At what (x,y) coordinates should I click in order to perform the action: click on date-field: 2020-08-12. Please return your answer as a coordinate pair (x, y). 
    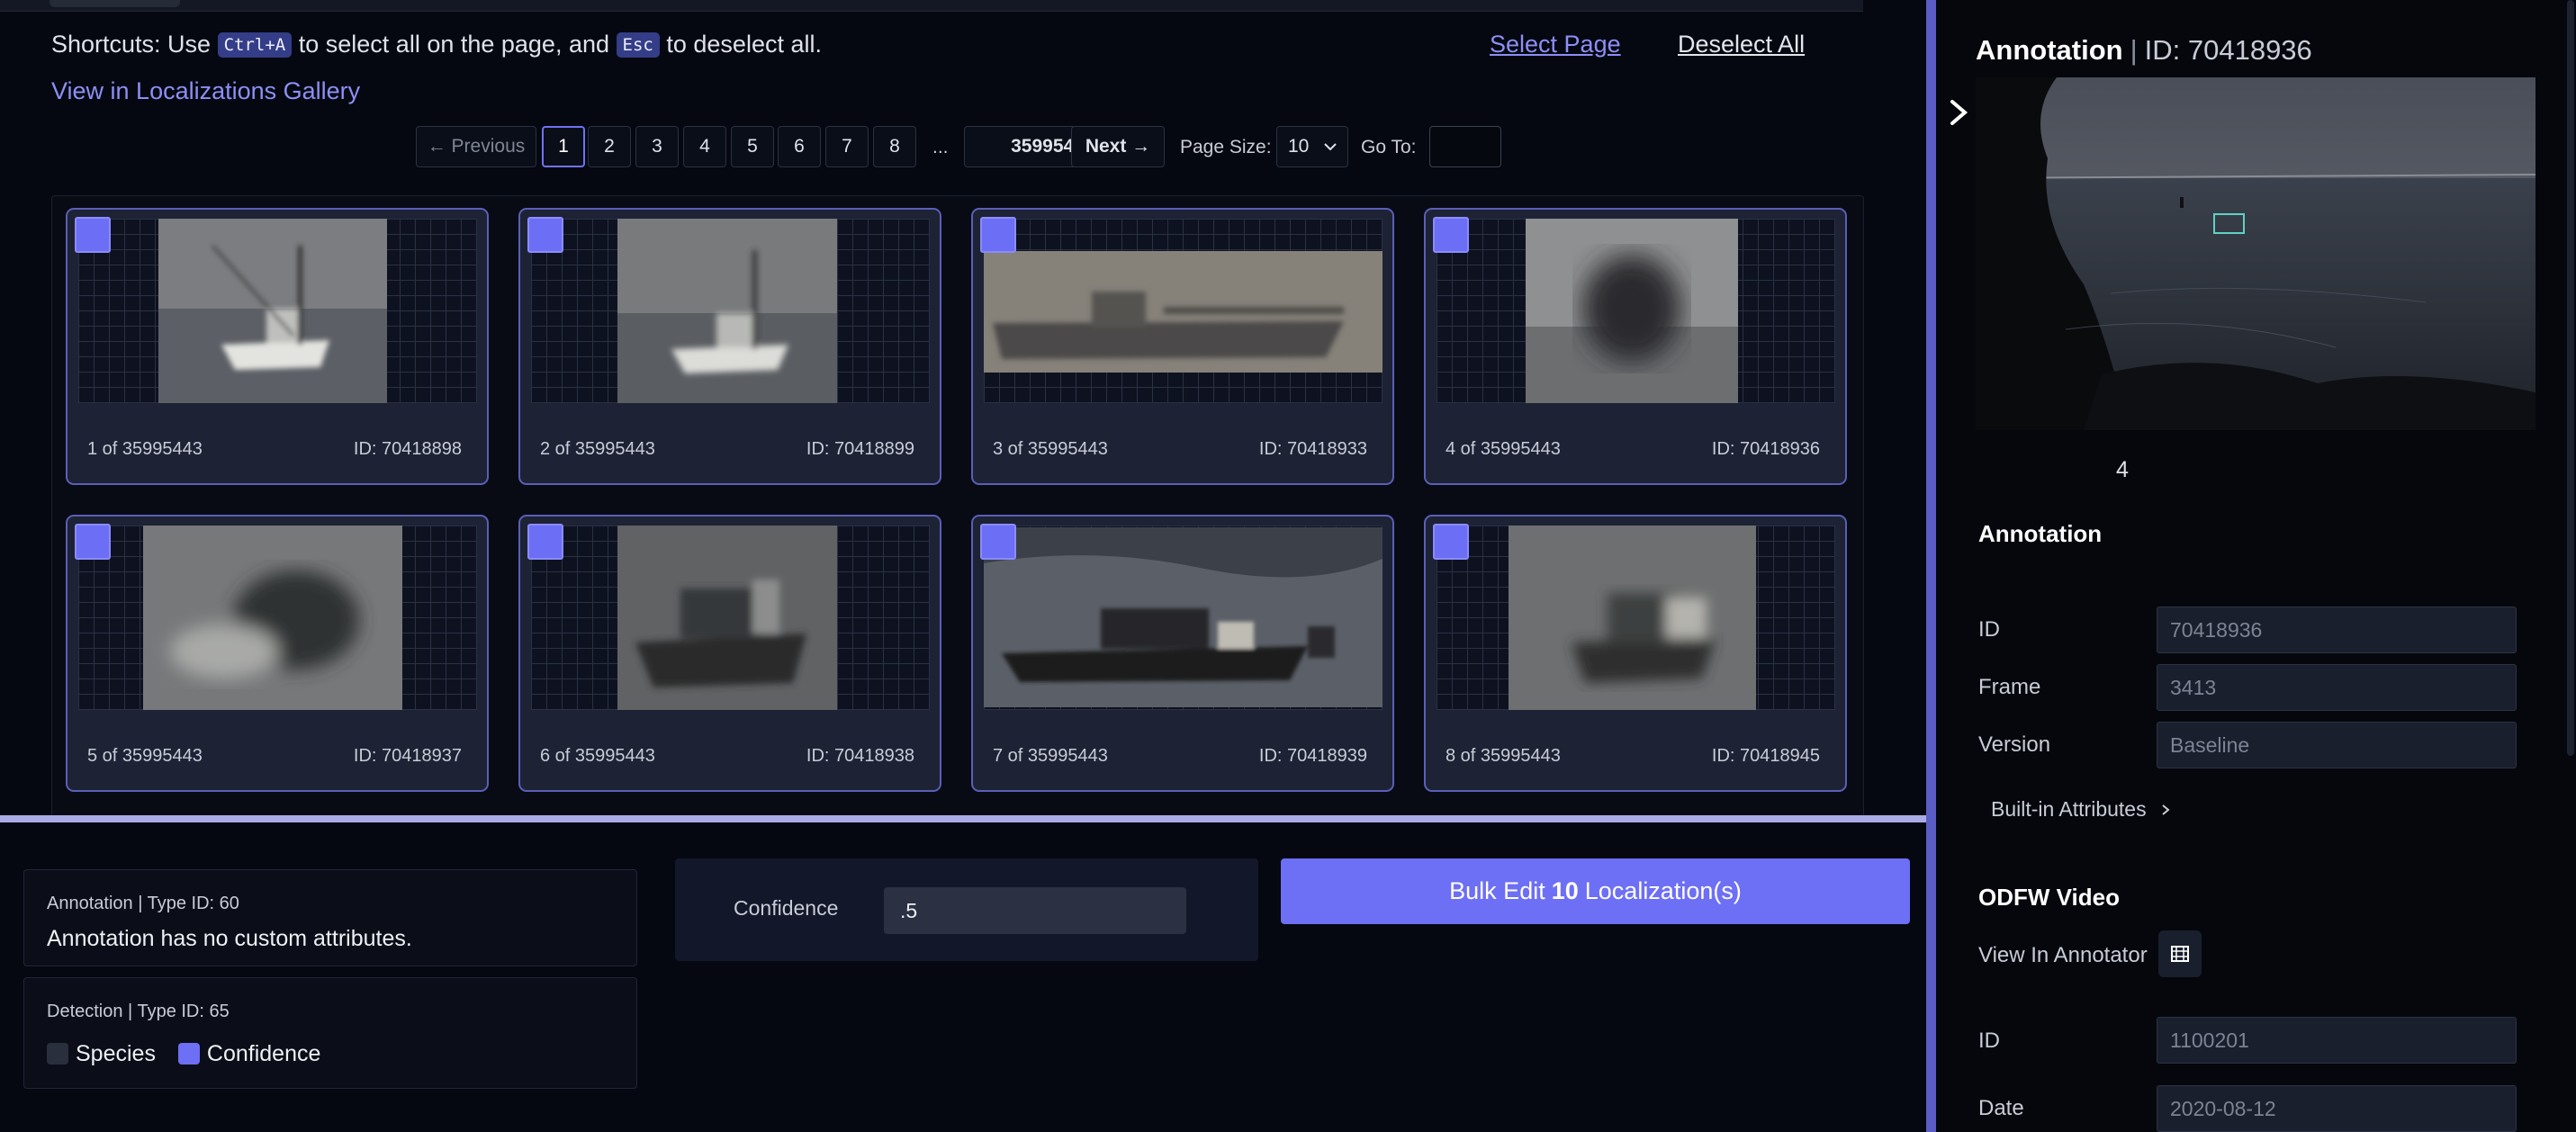
    Looking at the image, I should click on (2337, 1108).